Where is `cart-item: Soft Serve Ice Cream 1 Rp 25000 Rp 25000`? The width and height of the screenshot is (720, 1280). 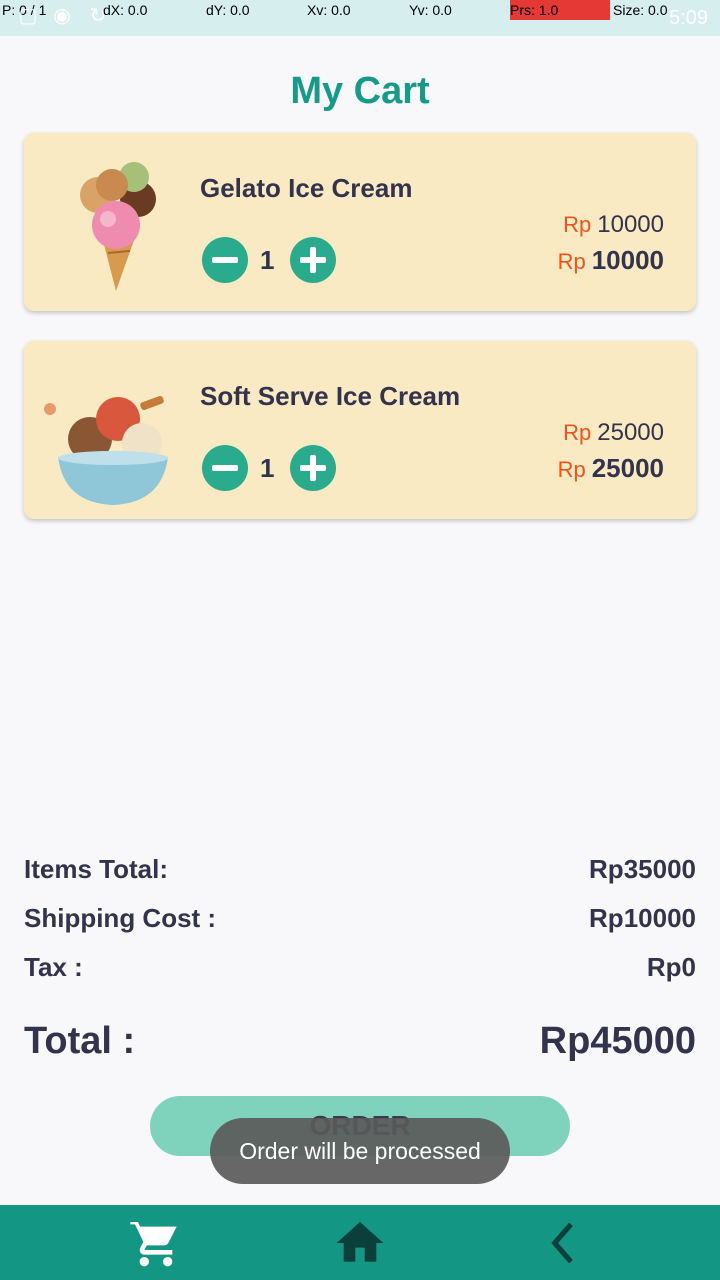
cart-item: Soft Serve Ice Cream 1 Rp 25000 Rp 25000 is located at coordinates (360, 430).